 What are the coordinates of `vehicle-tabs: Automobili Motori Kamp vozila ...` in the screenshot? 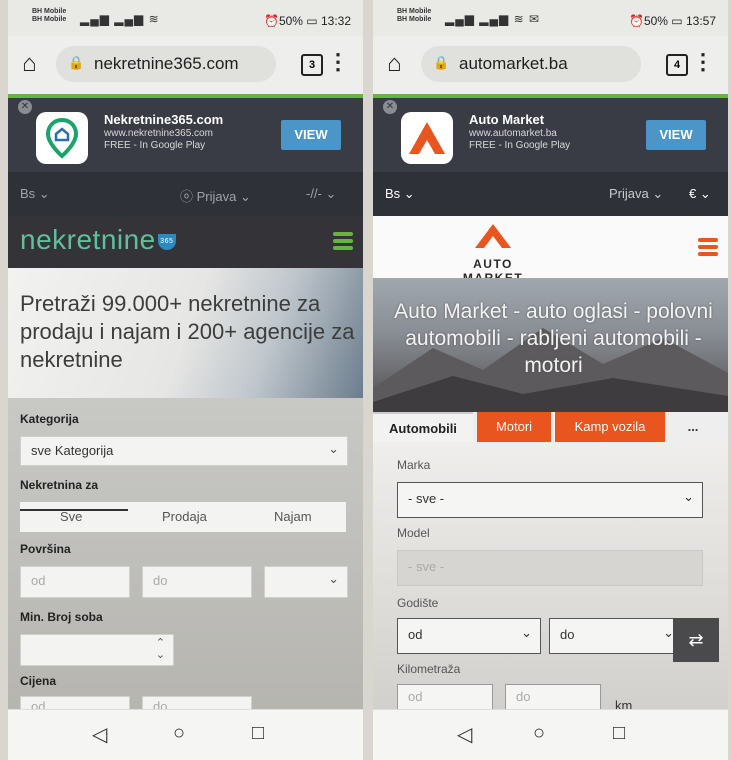 It's located at (550, 428).